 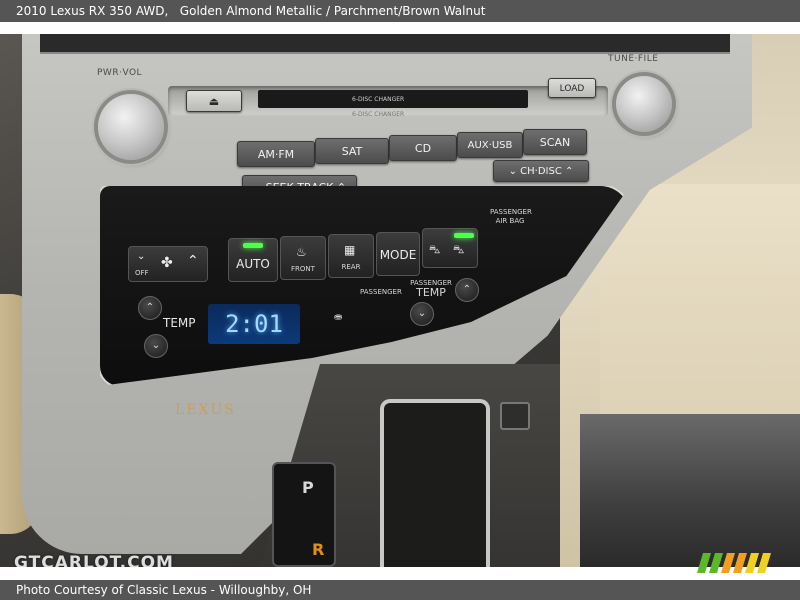 I want to click on beige-trim-panel, so click(x=700, y=304).